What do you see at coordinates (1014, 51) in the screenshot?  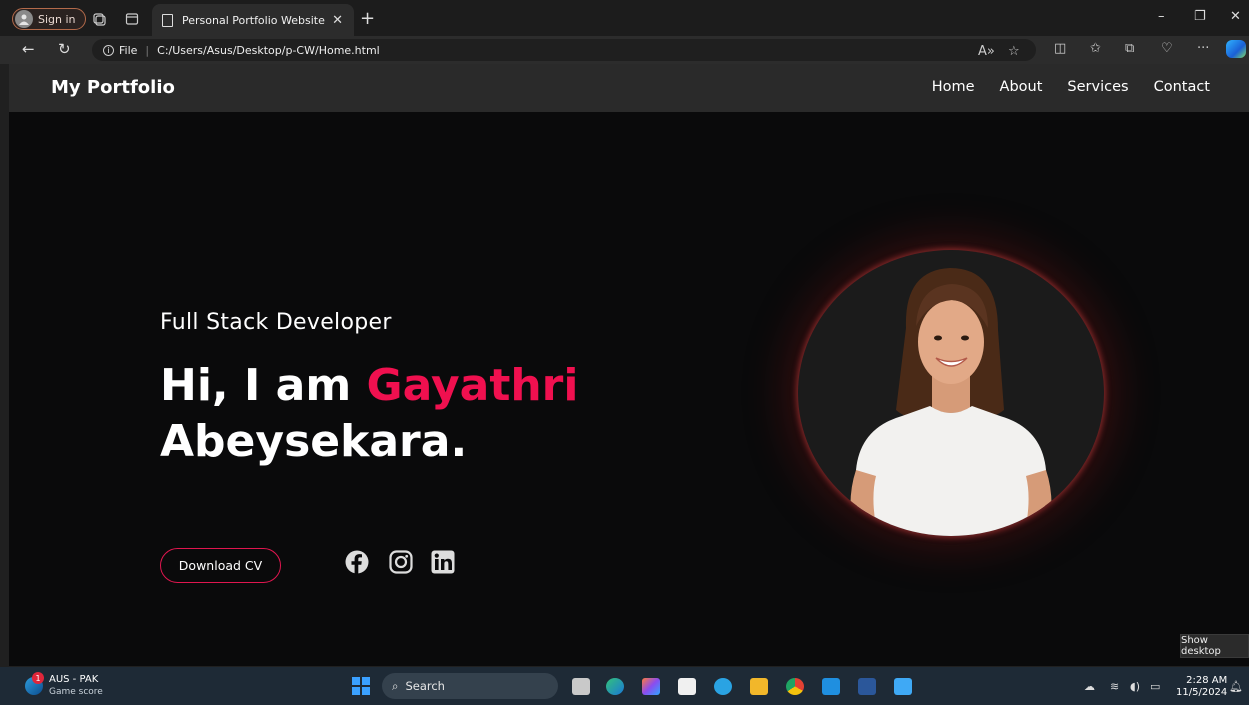 I see `favorite-star-icon: ☆` at bounding box center [1014, 51].